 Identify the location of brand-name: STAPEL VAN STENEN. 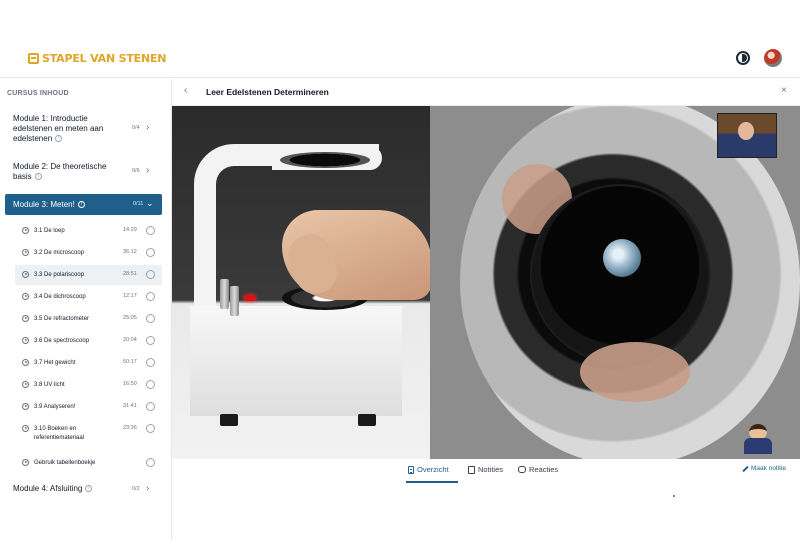
(104, 58).